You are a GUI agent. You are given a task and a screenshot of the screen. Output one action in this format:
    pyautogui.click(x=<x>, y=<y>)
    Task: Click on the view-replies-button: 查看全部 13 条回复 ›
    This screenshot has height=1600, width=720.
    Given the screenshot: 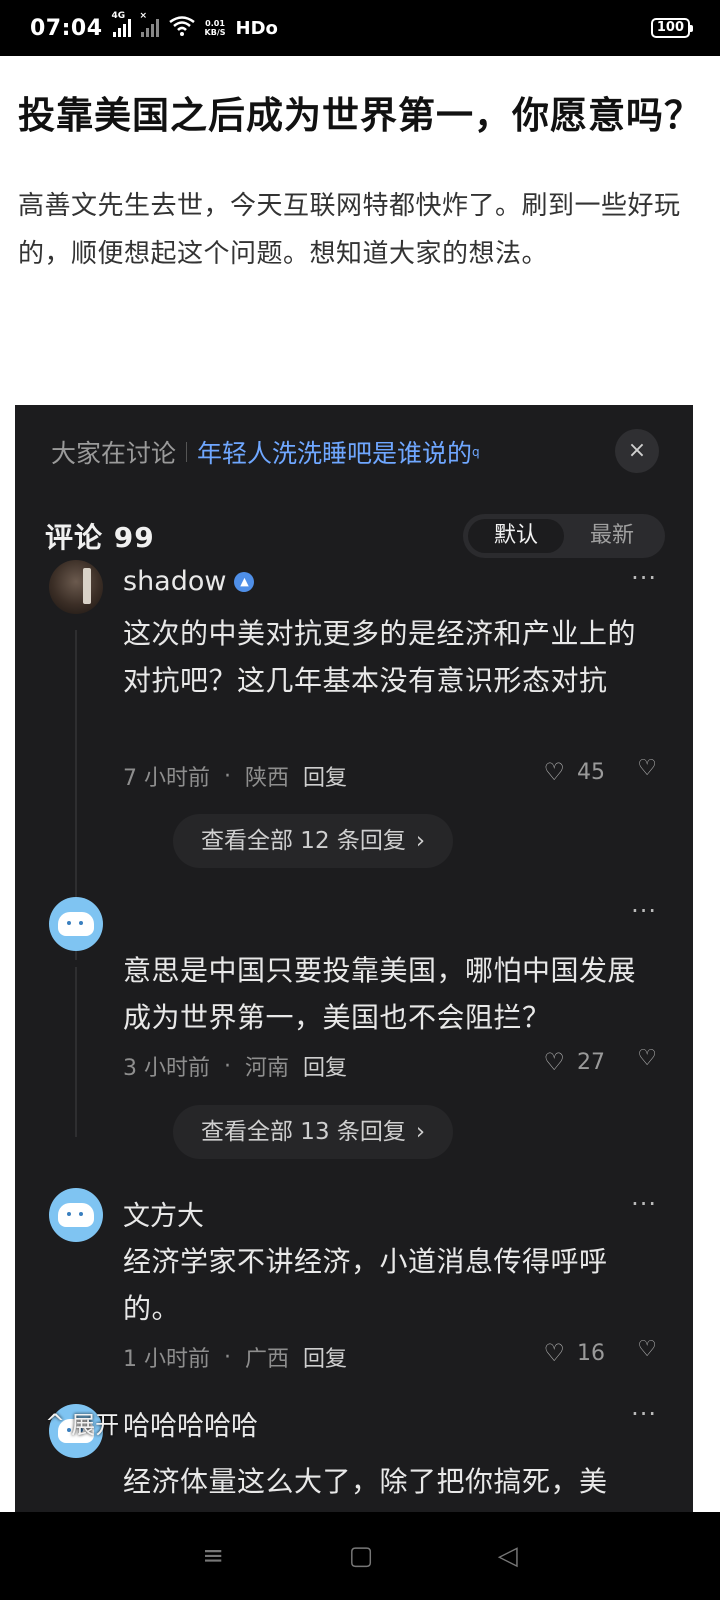 What is the action you would take?
    pyautogui.click(x=313, y=1132)
    